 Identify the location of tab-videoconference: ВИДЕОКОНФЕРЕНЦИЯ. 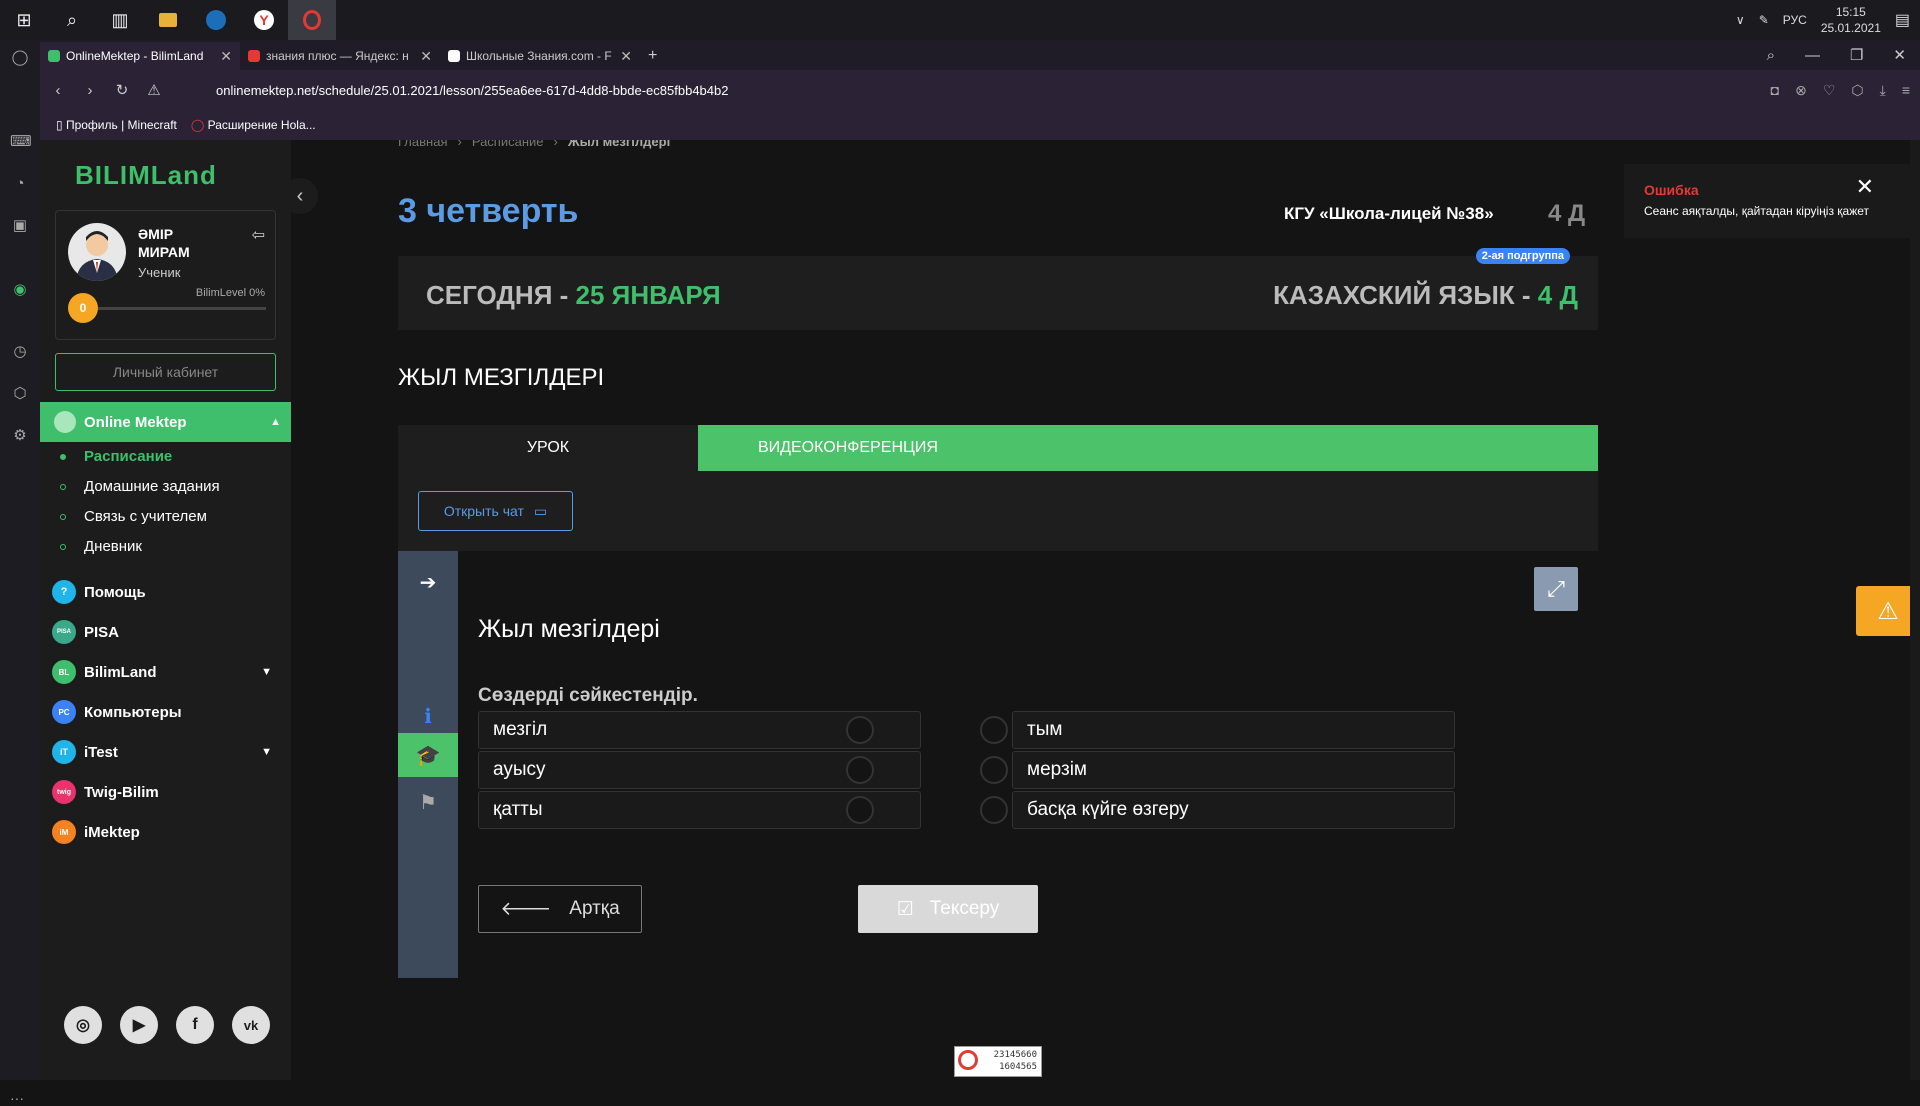
(818, 448).